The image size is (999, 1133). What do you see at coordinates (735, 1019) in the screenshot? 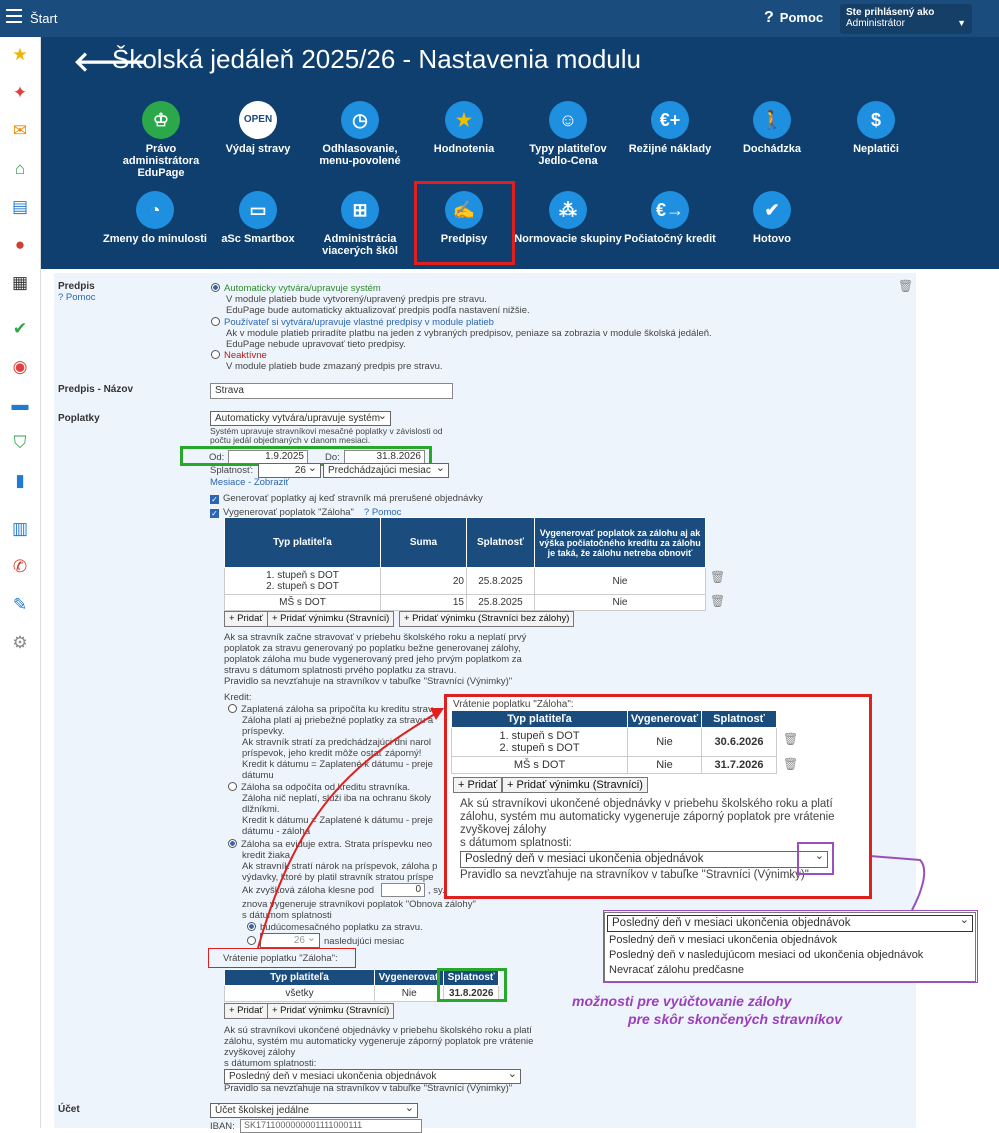
I see `annotation-line-2: pre skôr skončených stravníkov` at bounding box center [735, 1019].